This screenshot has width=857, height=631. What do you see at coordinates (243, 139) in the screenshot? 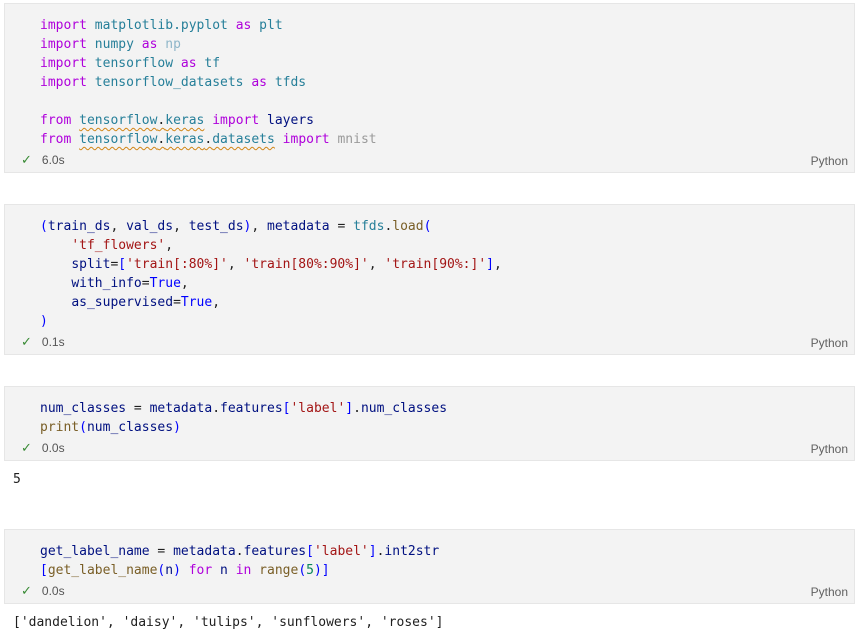
I see `code-token: datasets` at bounding box center [243, 139].